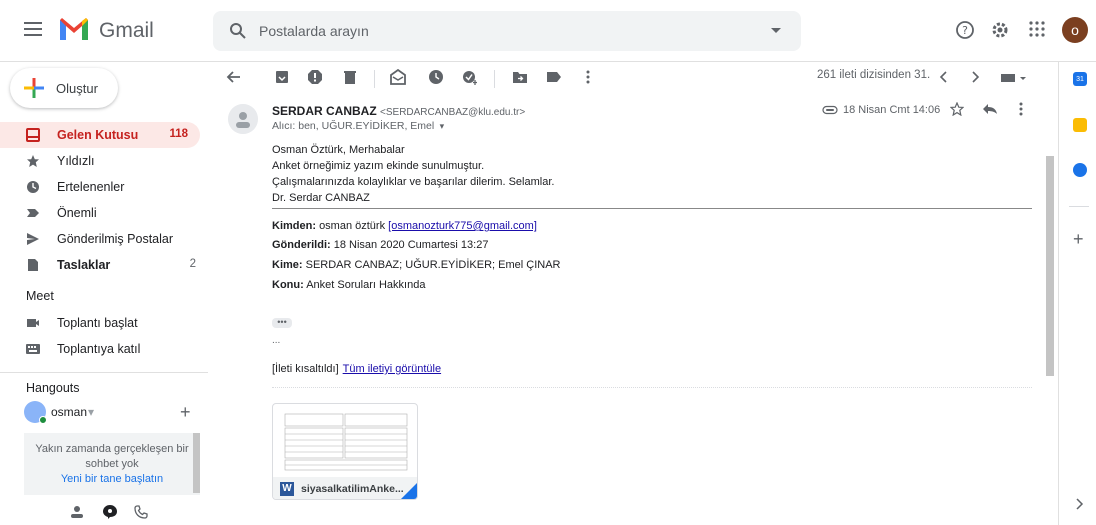  I want to click on search-icon, so click(238, 31).